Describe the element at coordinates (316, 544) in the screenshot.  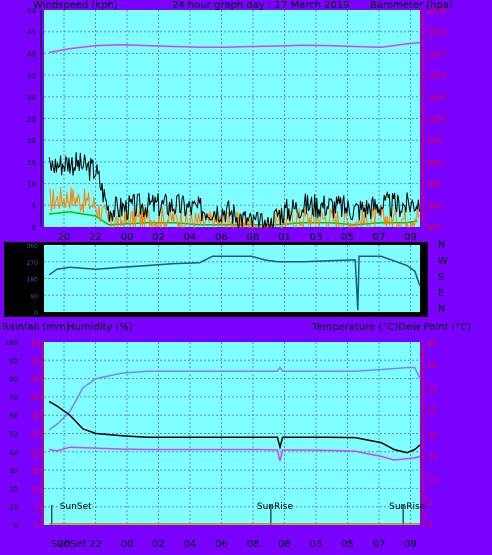
I see `time-tick-label: 03` at that location.